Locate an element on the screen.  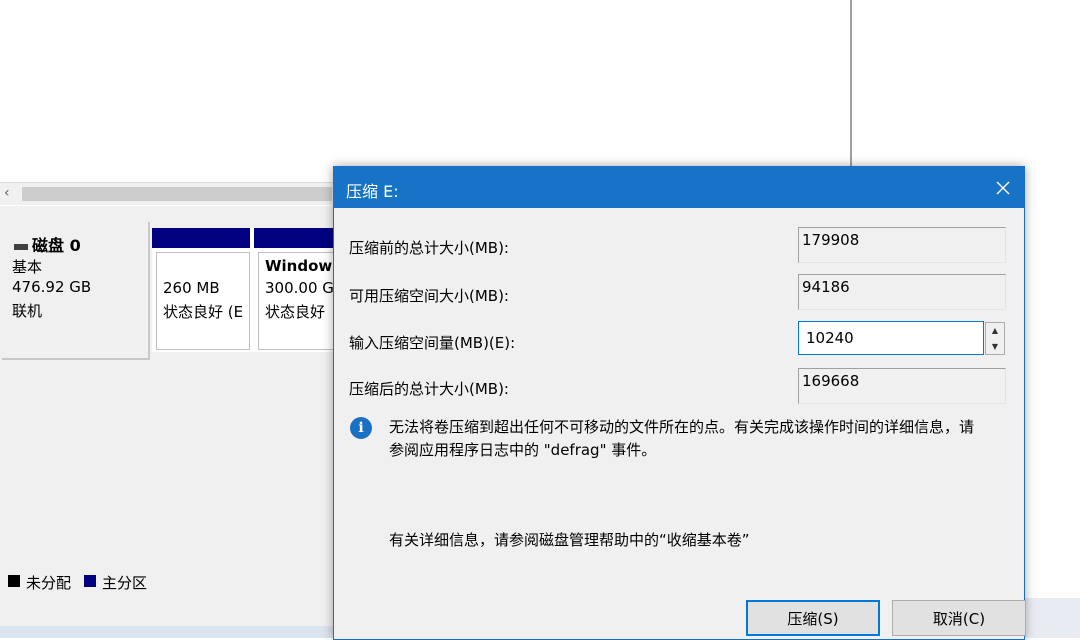
available-space-field: 94186 is located at coordinates (902, 292).